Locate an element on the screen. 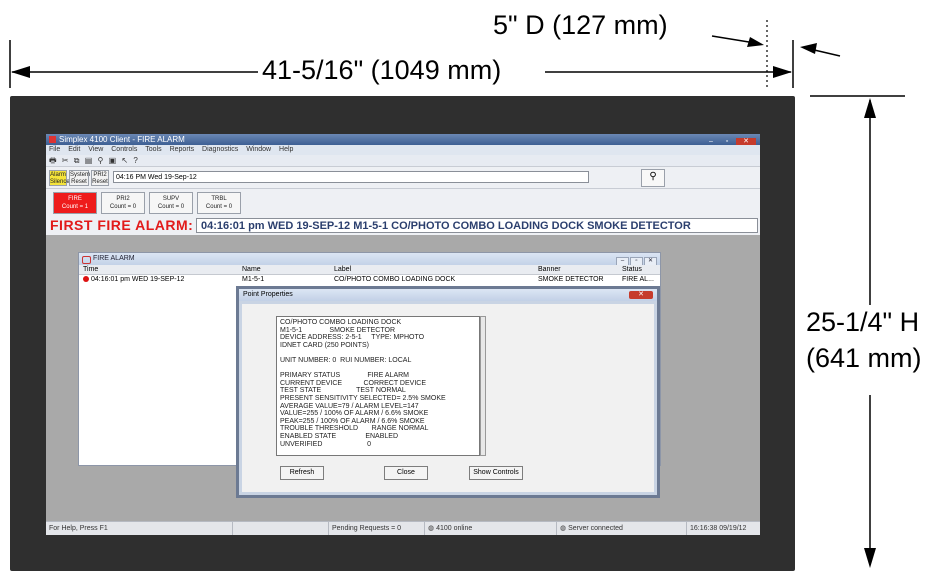 The height and width of the screenshot is (571, 951). fire-alarm-table-header: Time Name Label Banner Status is located at coordinates (369, 270).